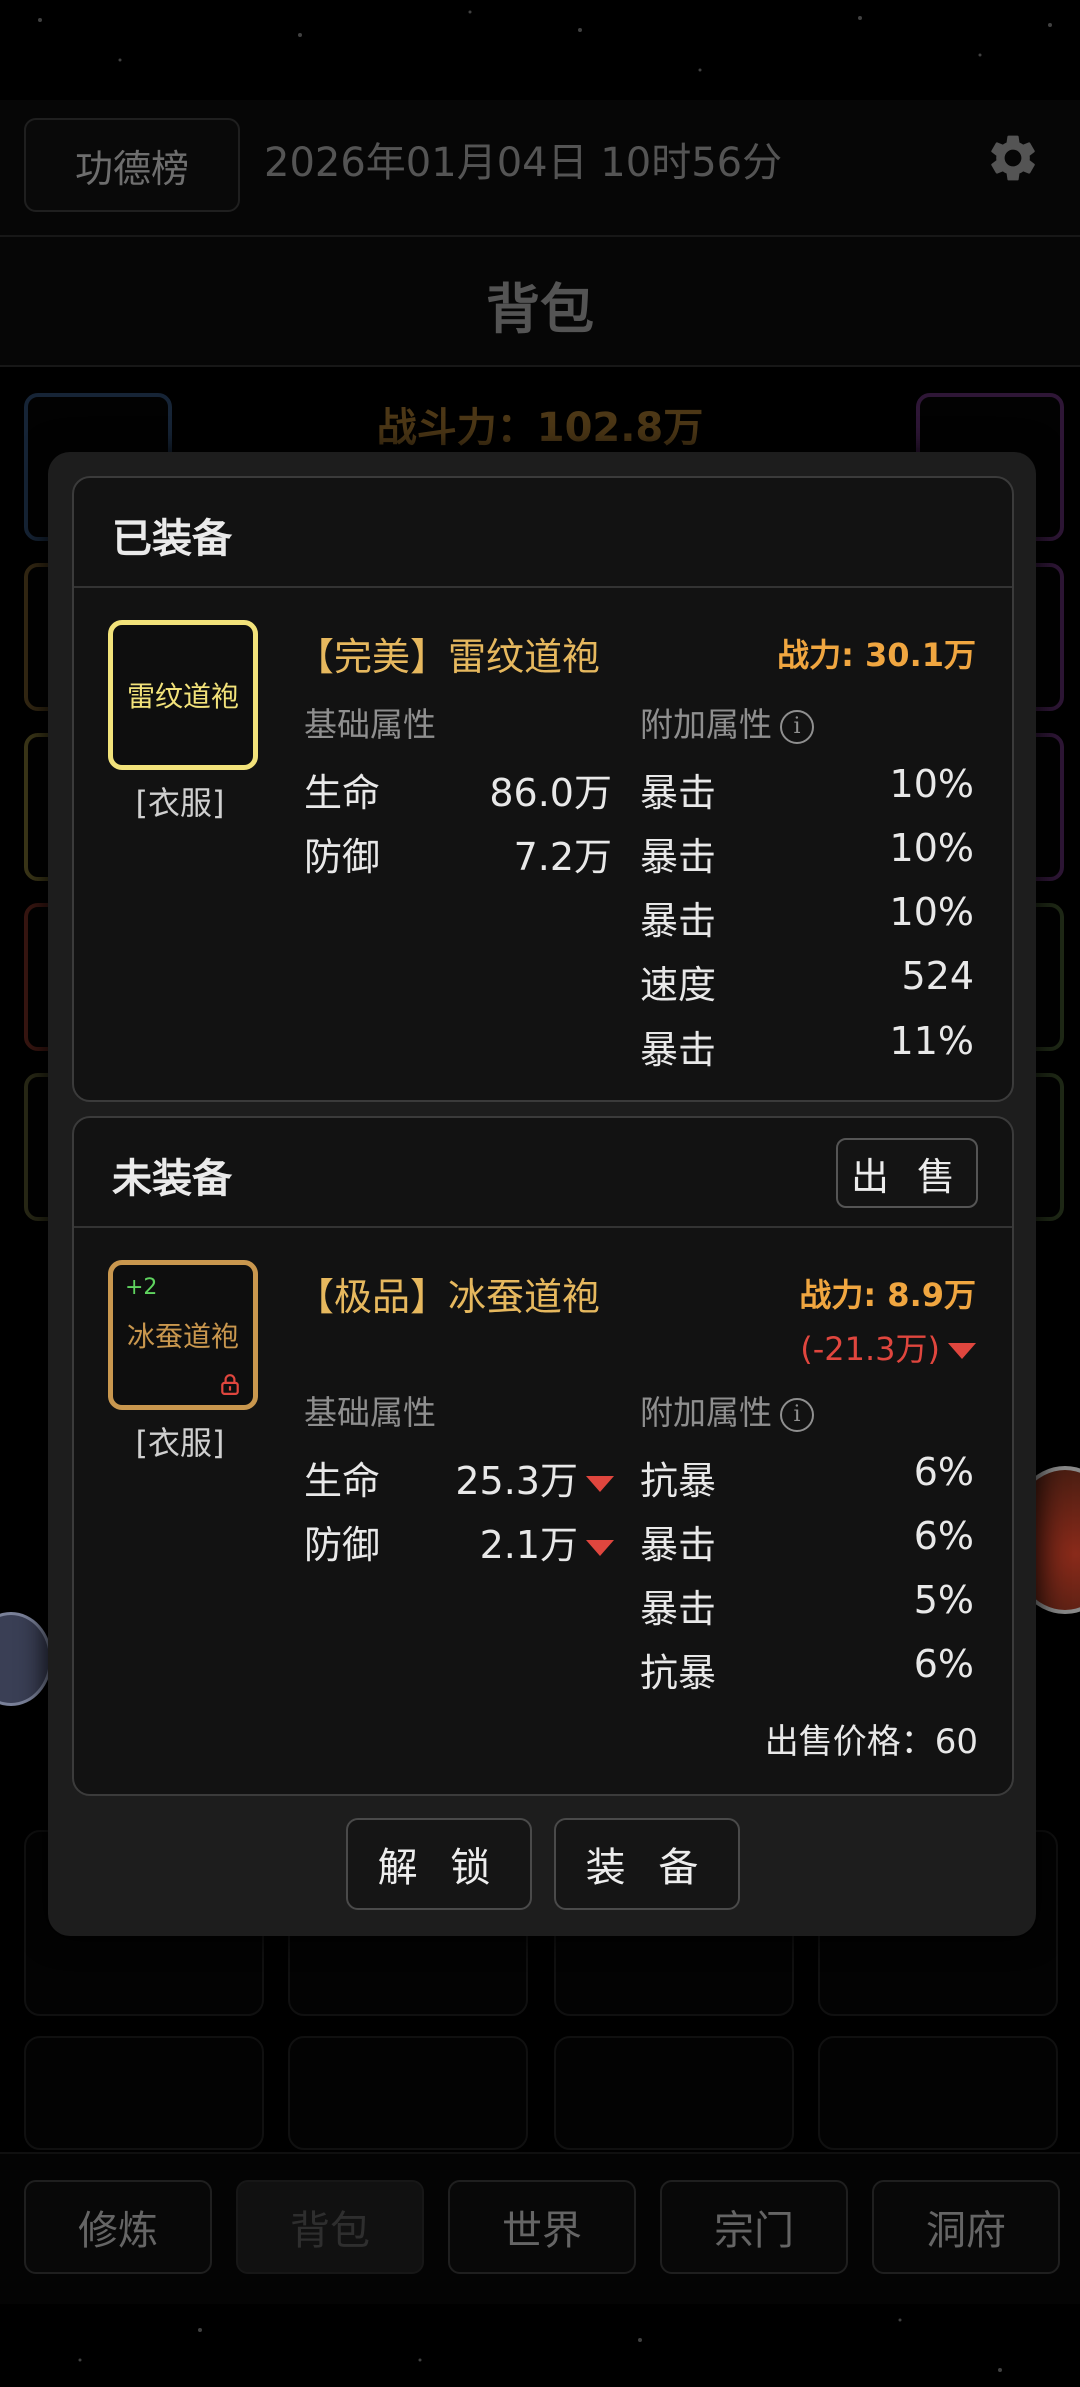 The image size is (1080, 2387). Describe the element at coordinates (448, 657) in the screenshot. I see `item-name: 【完美】雷纹道袍` at that location.